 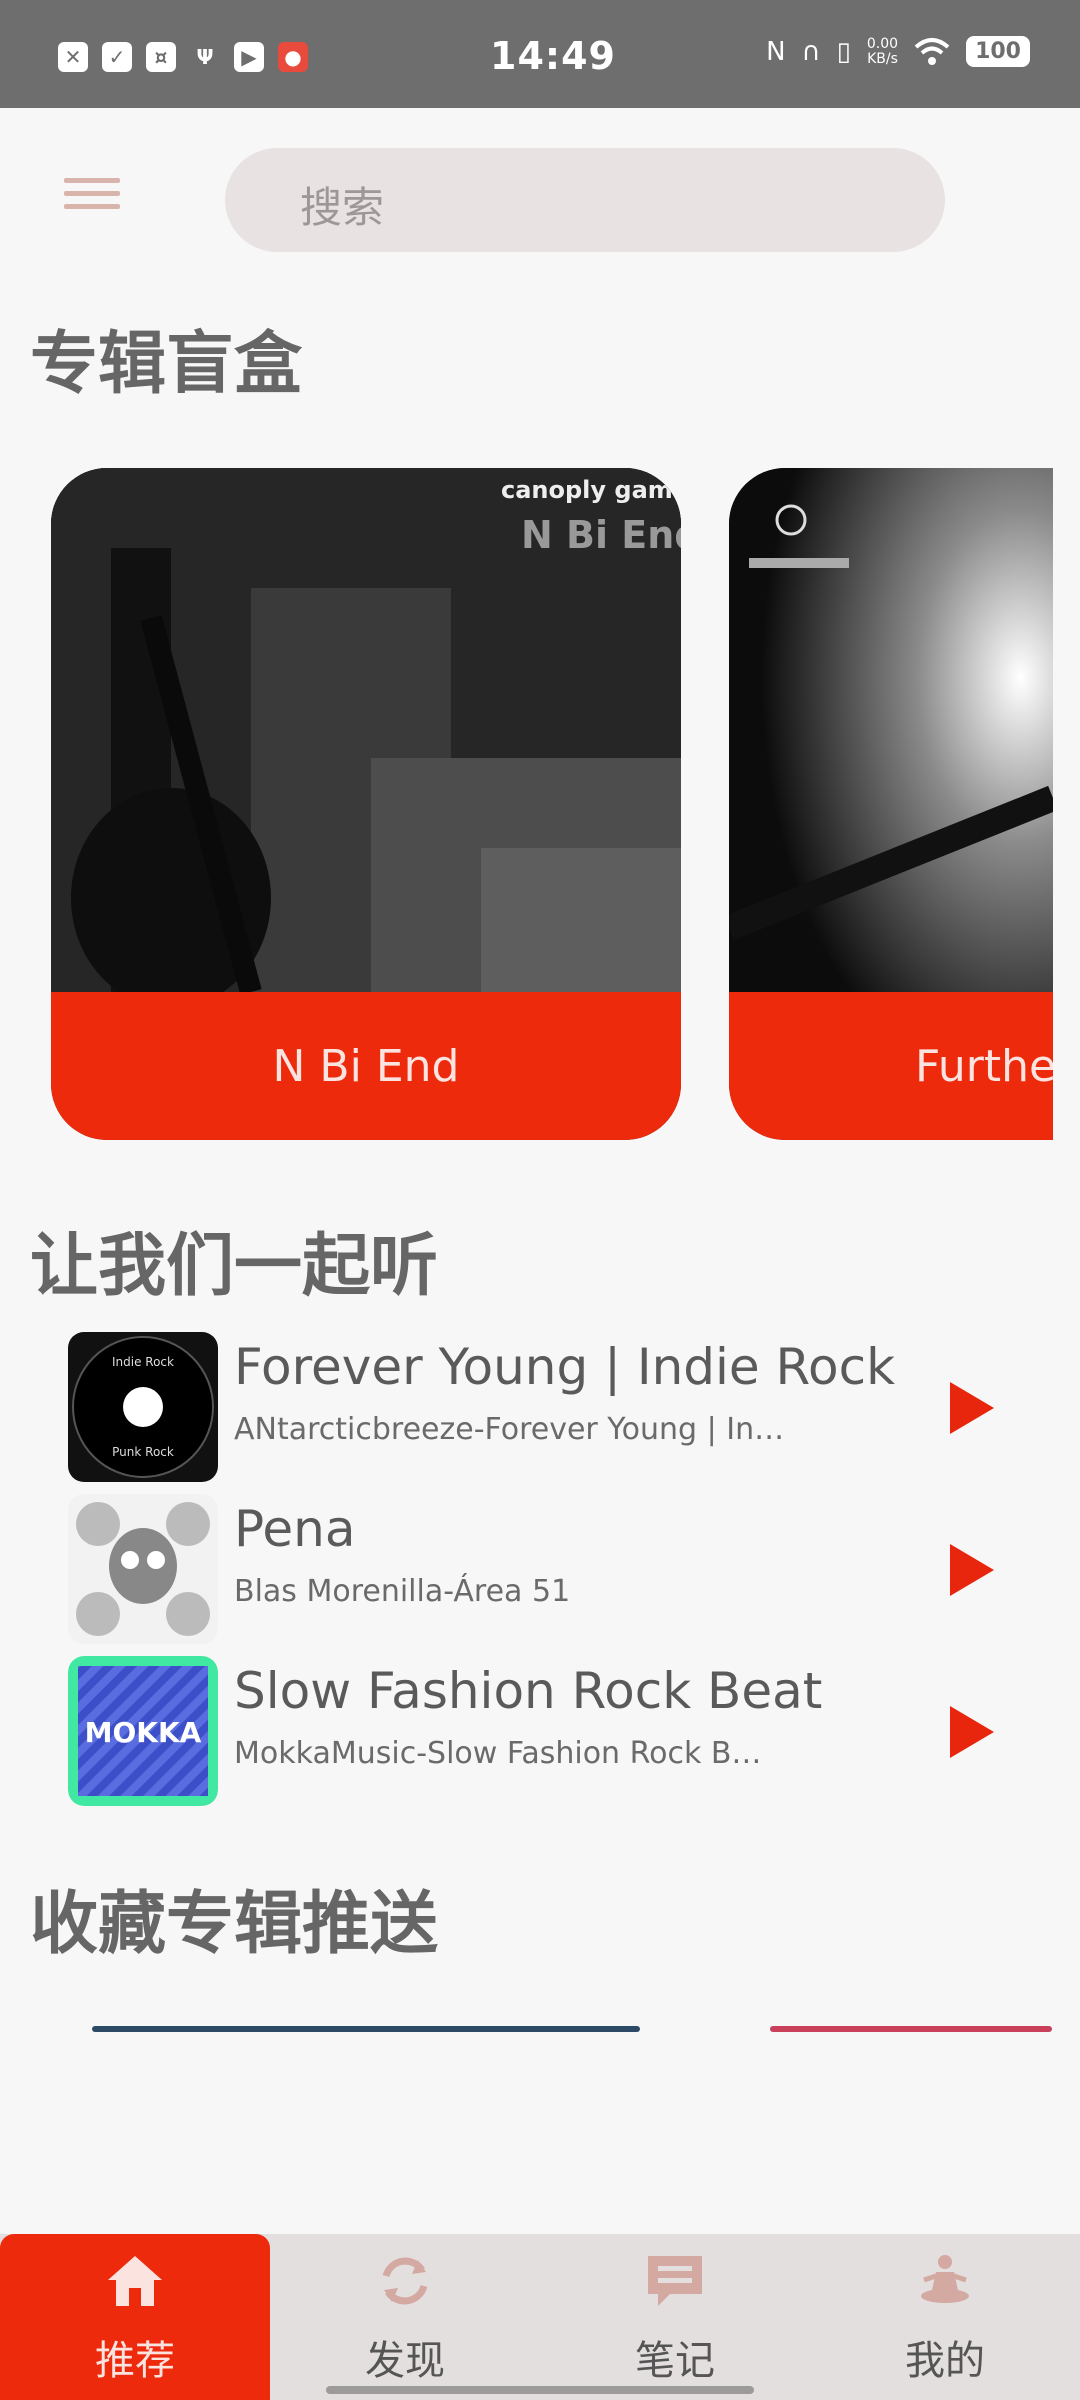 What do you see at coordinates (601, 535) in the screenshot?
I see `album-art-text-mid: N Bi End` at bounding box center [601, 535].